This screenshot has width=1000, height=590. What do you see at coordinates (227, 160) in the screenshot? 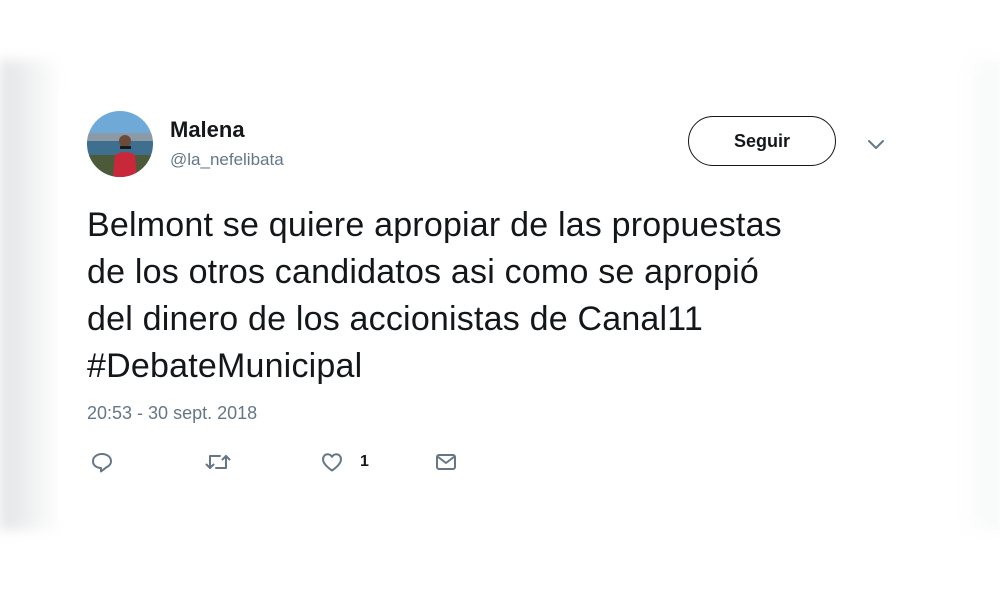
I see `user-handle: @la_nefelibata` at bounding box center [227, 160].